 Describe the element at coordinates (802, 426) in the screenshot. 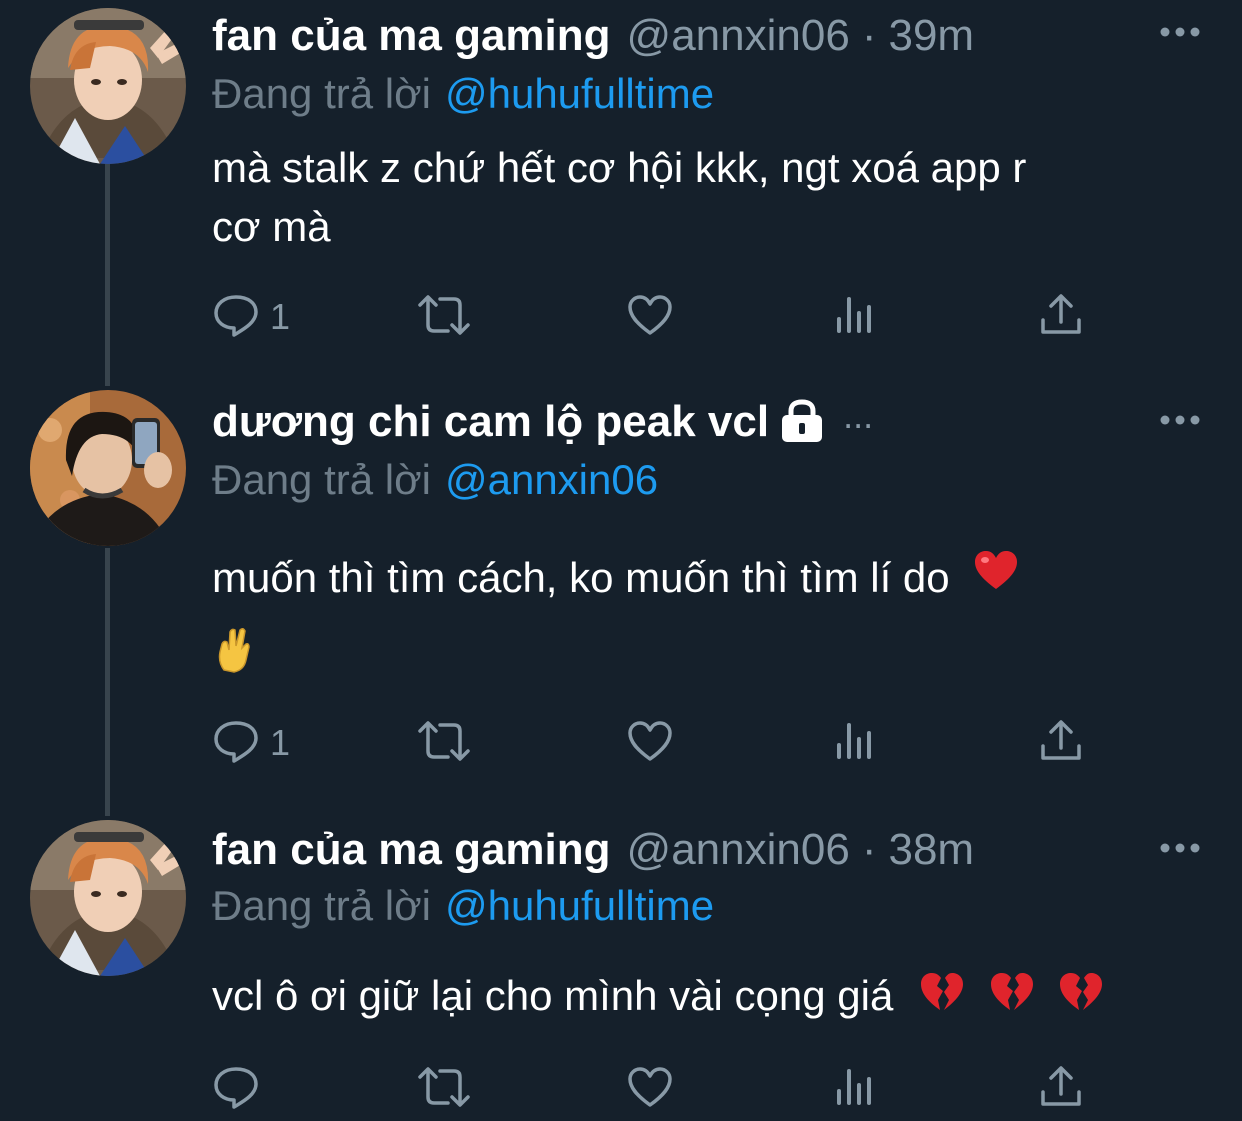

I see `lock-icon` at that location.